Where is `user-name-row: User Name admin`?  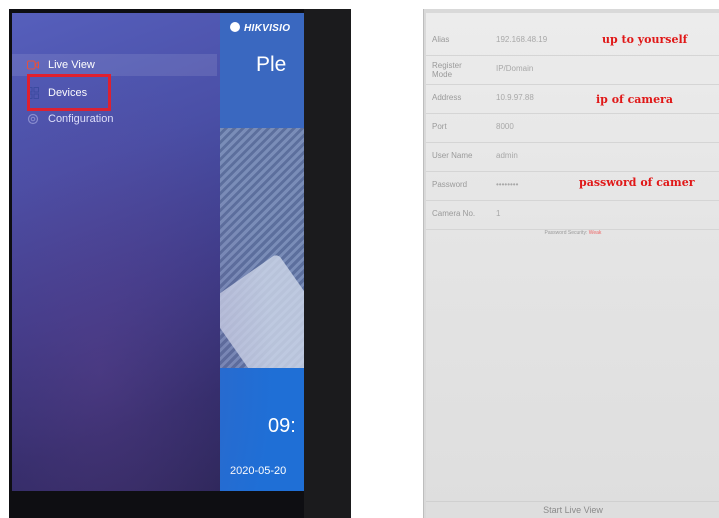 user-name-row: User Name admin is located at coordinates (572, 157).